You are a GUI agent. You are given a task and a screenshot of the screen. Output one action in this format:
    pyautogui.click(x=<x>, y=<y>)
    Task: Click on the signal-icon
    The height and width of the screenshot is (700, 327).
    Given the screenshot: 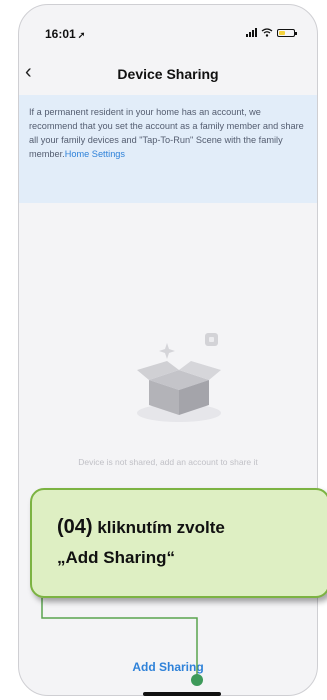 What is the action you would take?
    pyautogui.click(x=251, y=32)
    